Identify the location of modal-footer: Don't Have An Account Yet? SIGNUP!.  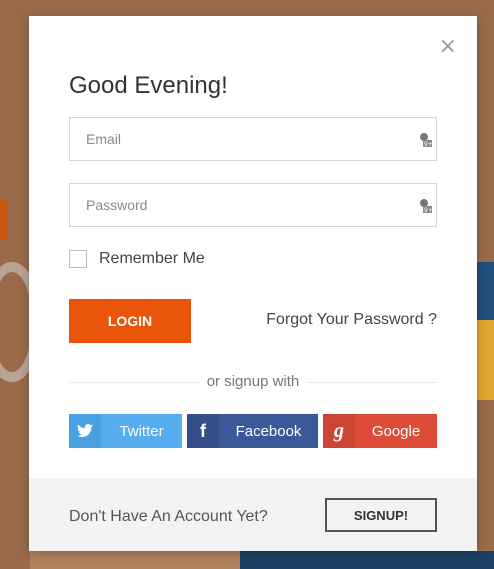
(253, 514).